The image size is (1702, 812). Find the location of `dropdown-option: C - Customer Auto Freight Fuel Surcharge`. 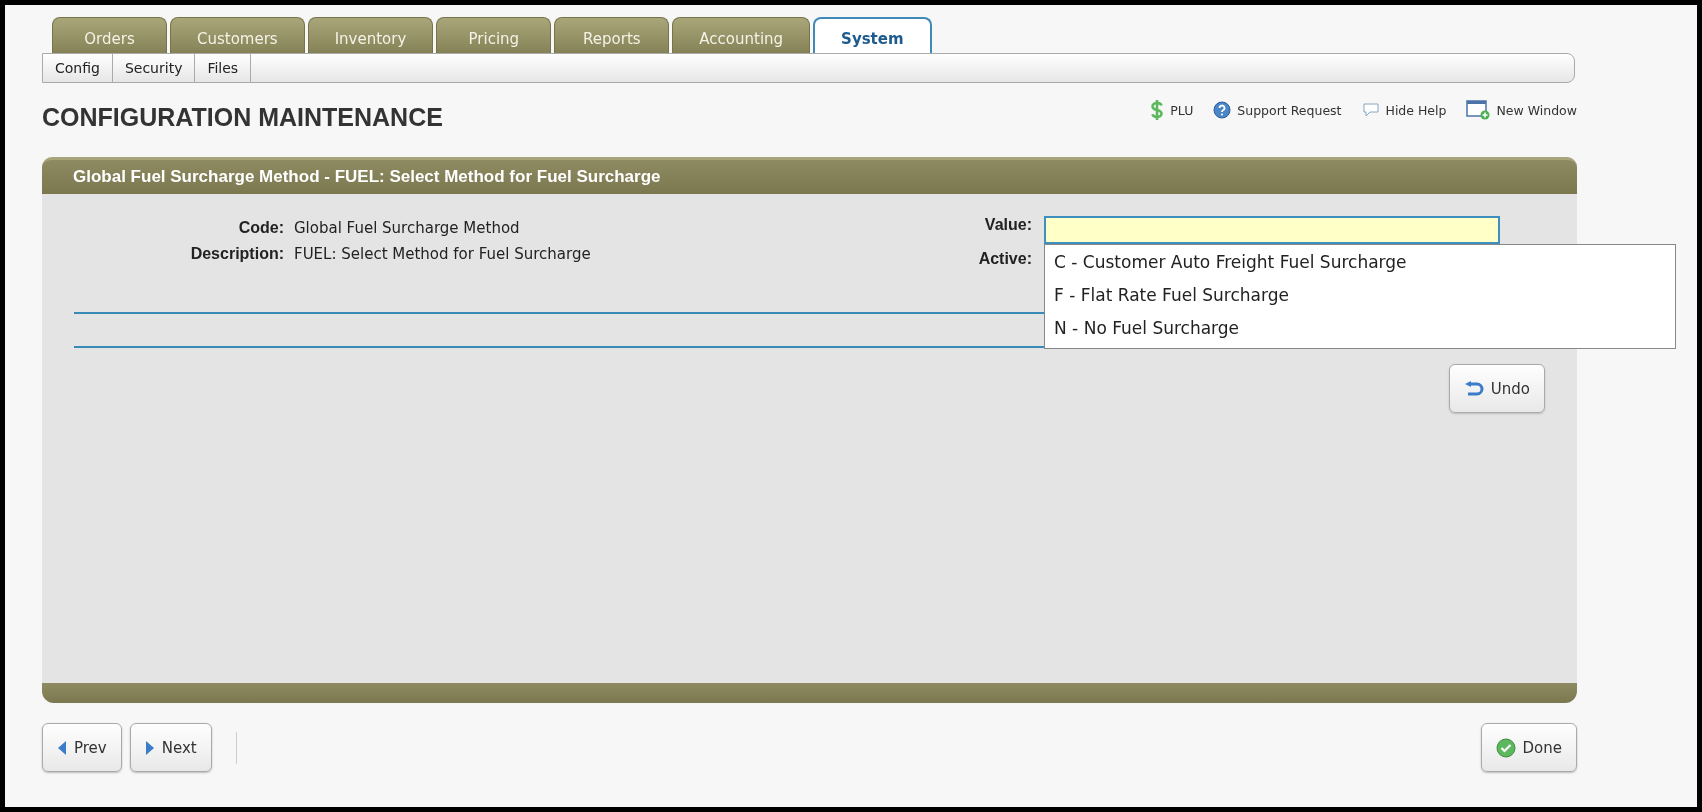

dropdown-option: C - Customer Auto Freight Fuel Surcharge is located at coordinates (1360, 263).